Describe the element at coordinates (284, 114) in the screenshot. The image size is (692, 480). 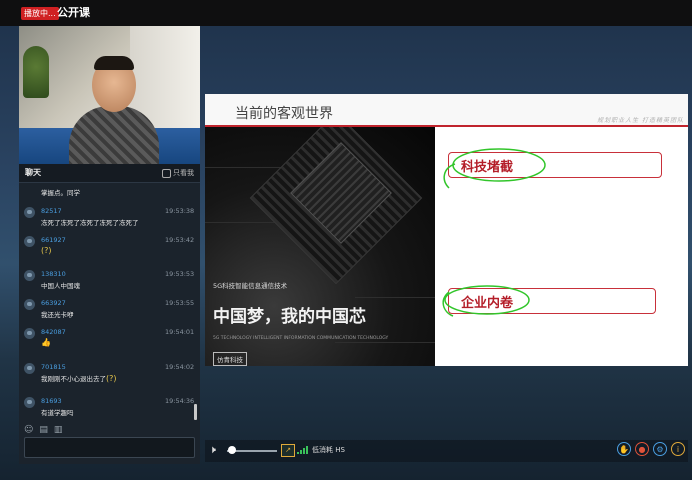
I see `slide-title: 当前的客观世界` at that location.